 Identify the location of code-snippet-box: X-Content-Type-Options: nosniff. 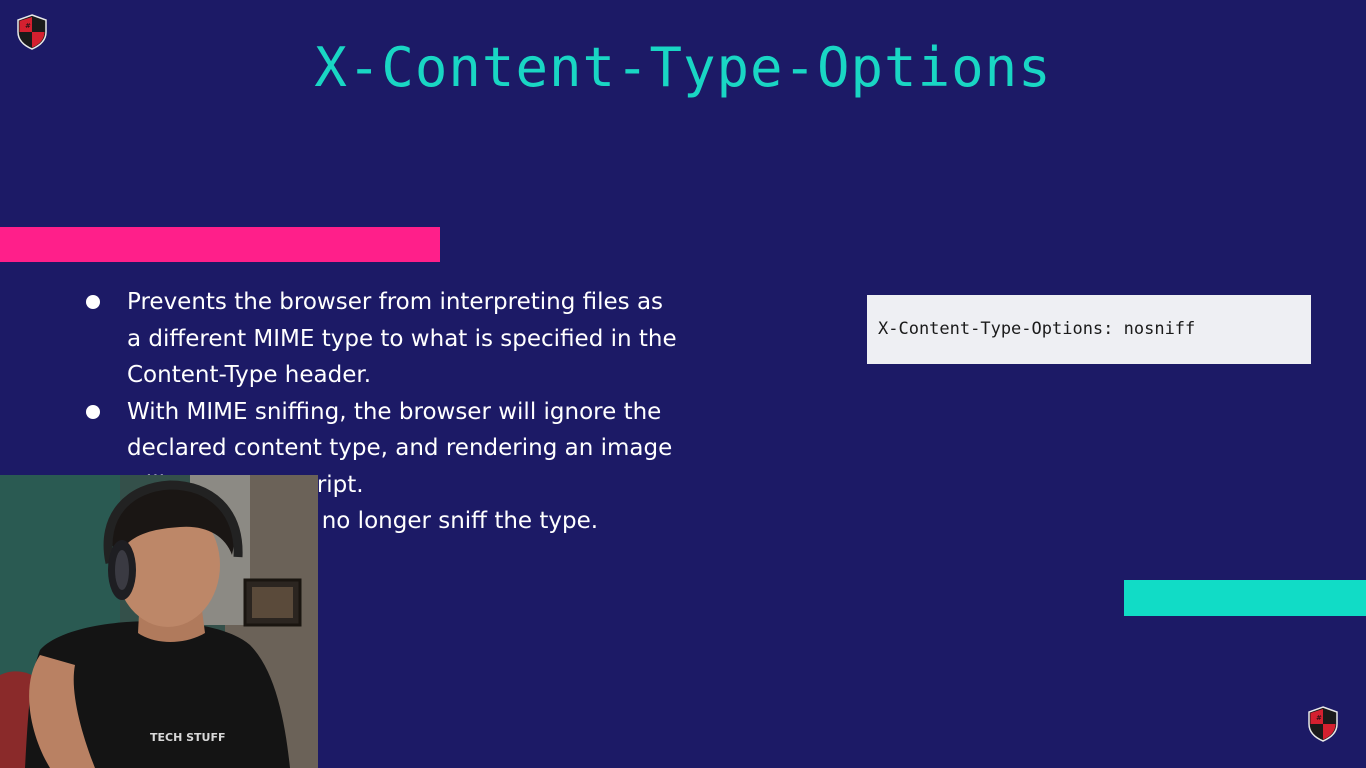
(1089, 329).